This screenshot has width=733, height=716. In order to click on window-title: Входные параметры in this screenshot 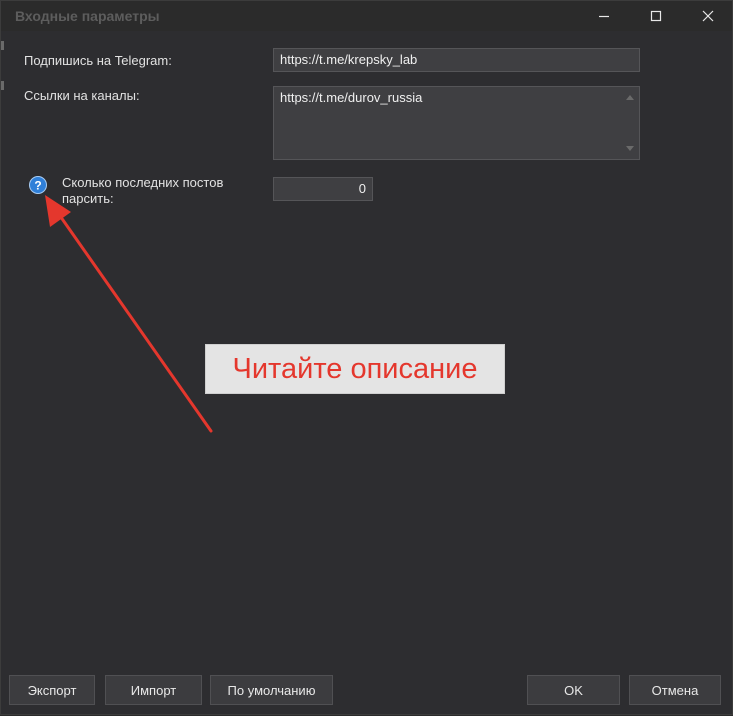, I will do `click(87, 16)`.